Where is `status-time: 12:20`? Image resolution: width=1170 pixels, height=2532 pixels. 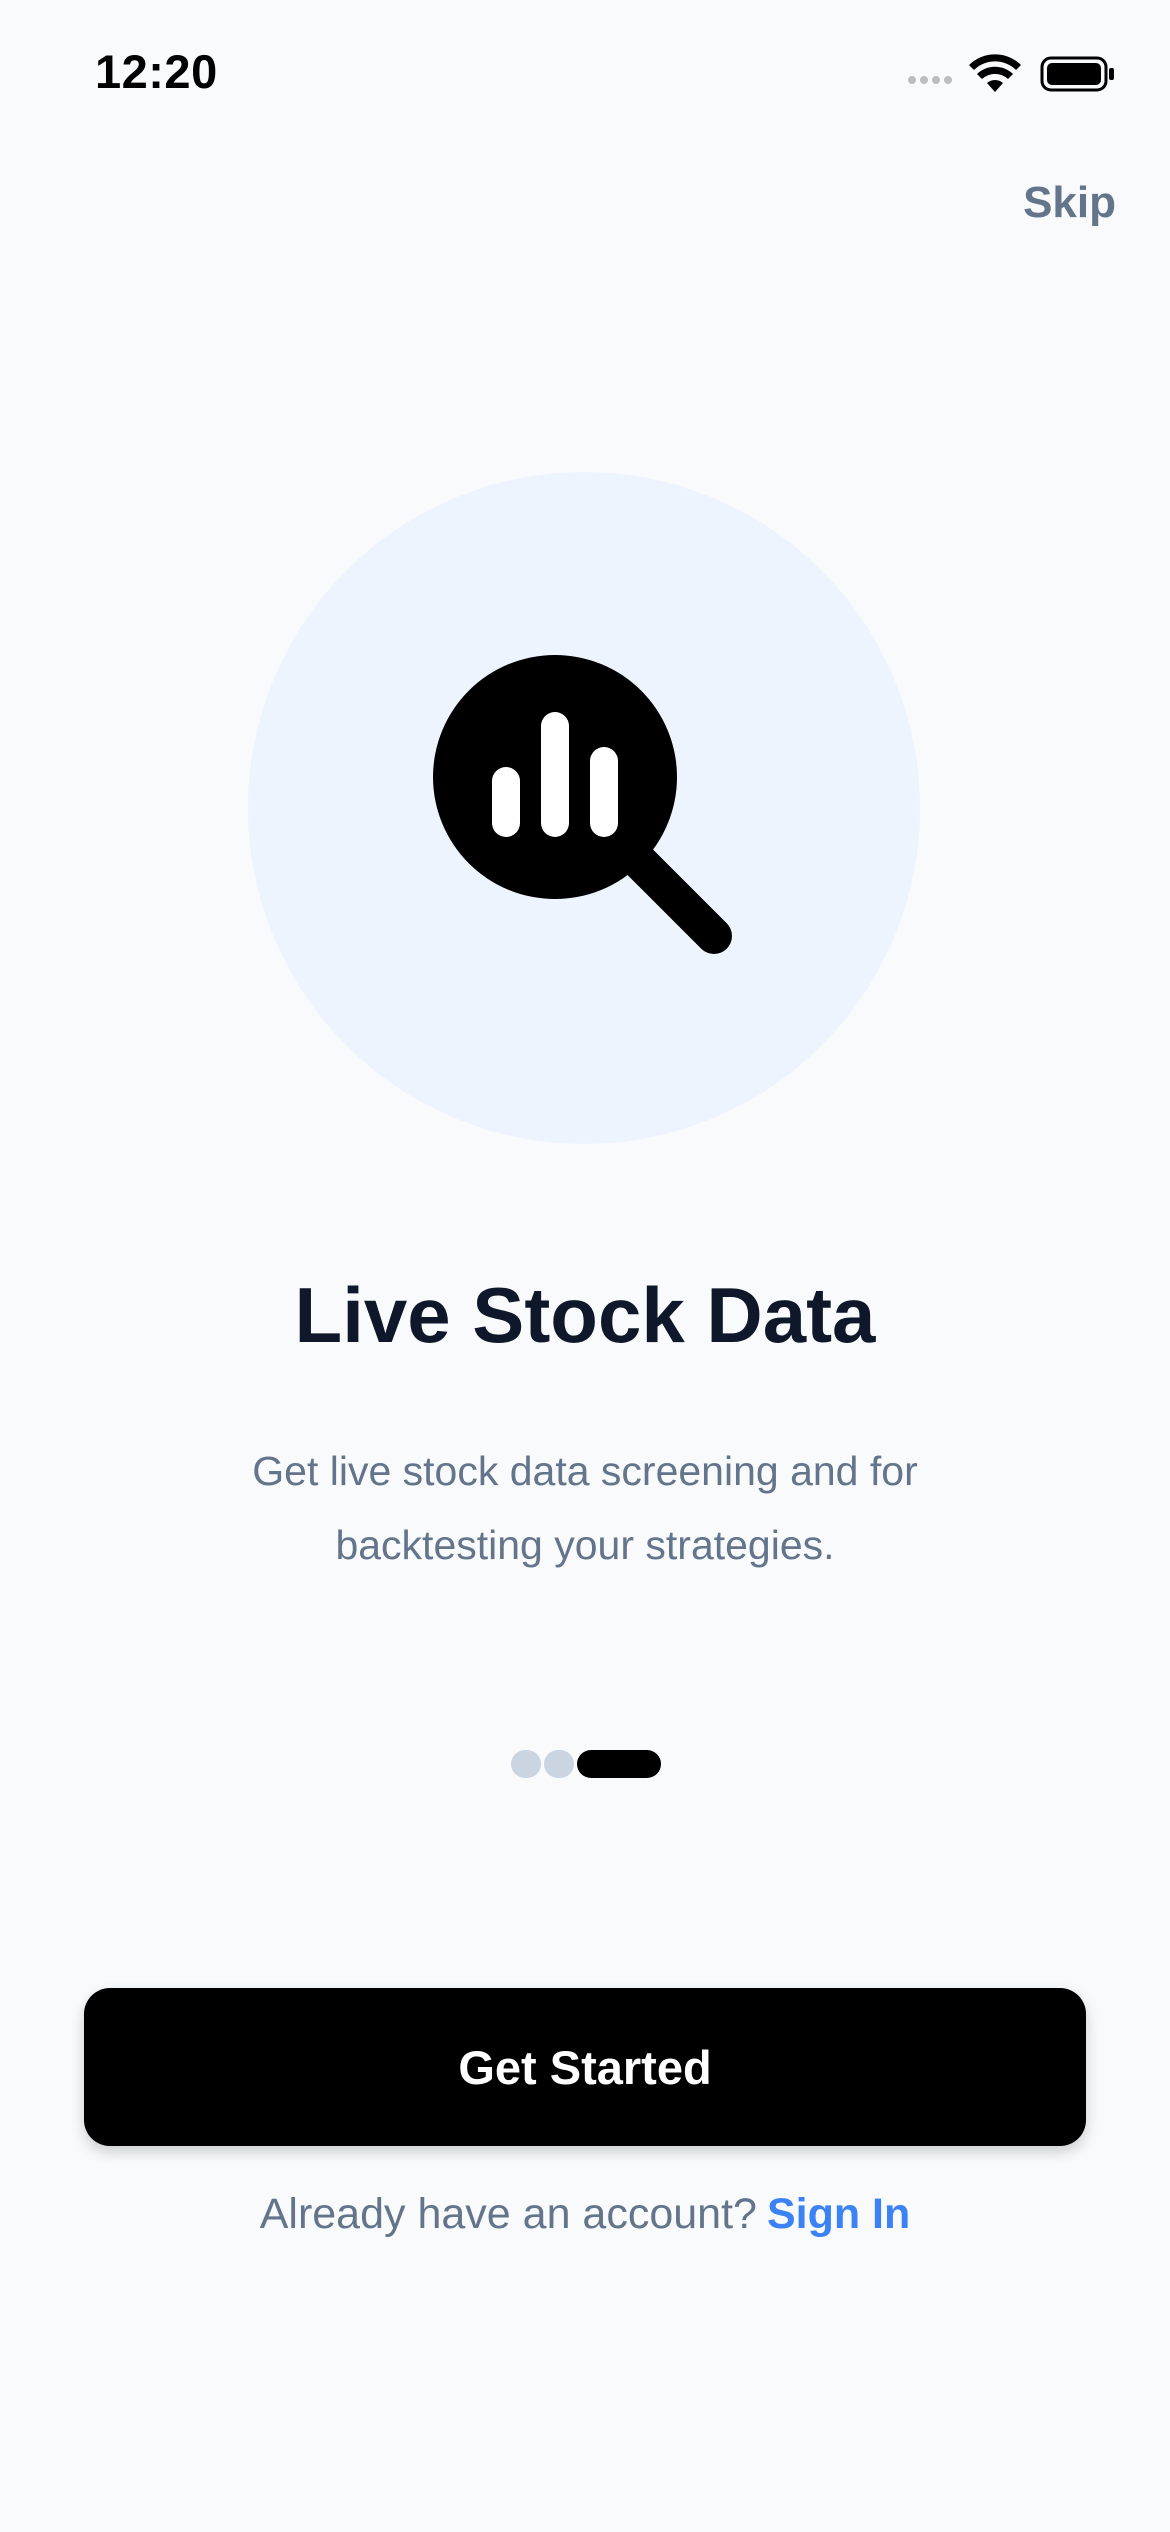
status-time: 12:20 is located at coordinates (156, 71).